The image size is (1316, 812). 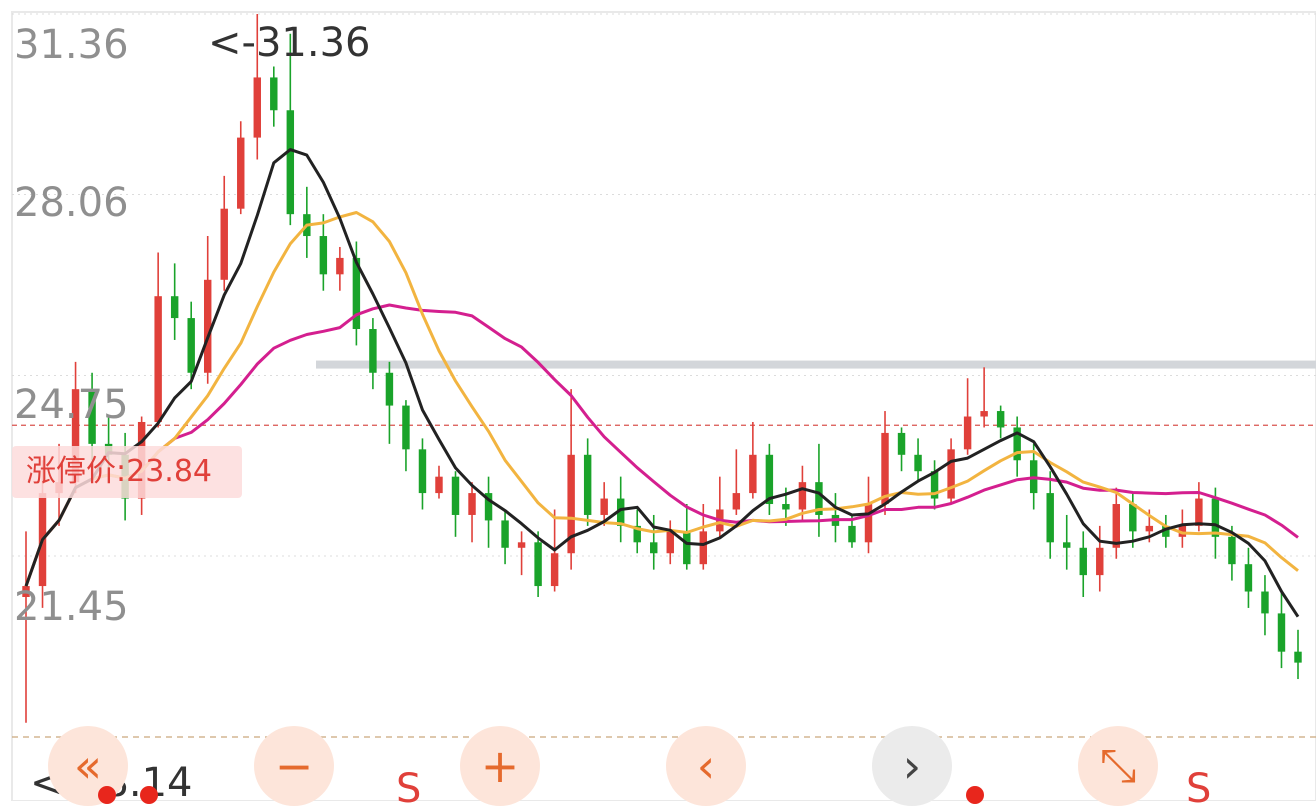 I want to click on y-tick-label: 24.75, so click(x=71, y=405).